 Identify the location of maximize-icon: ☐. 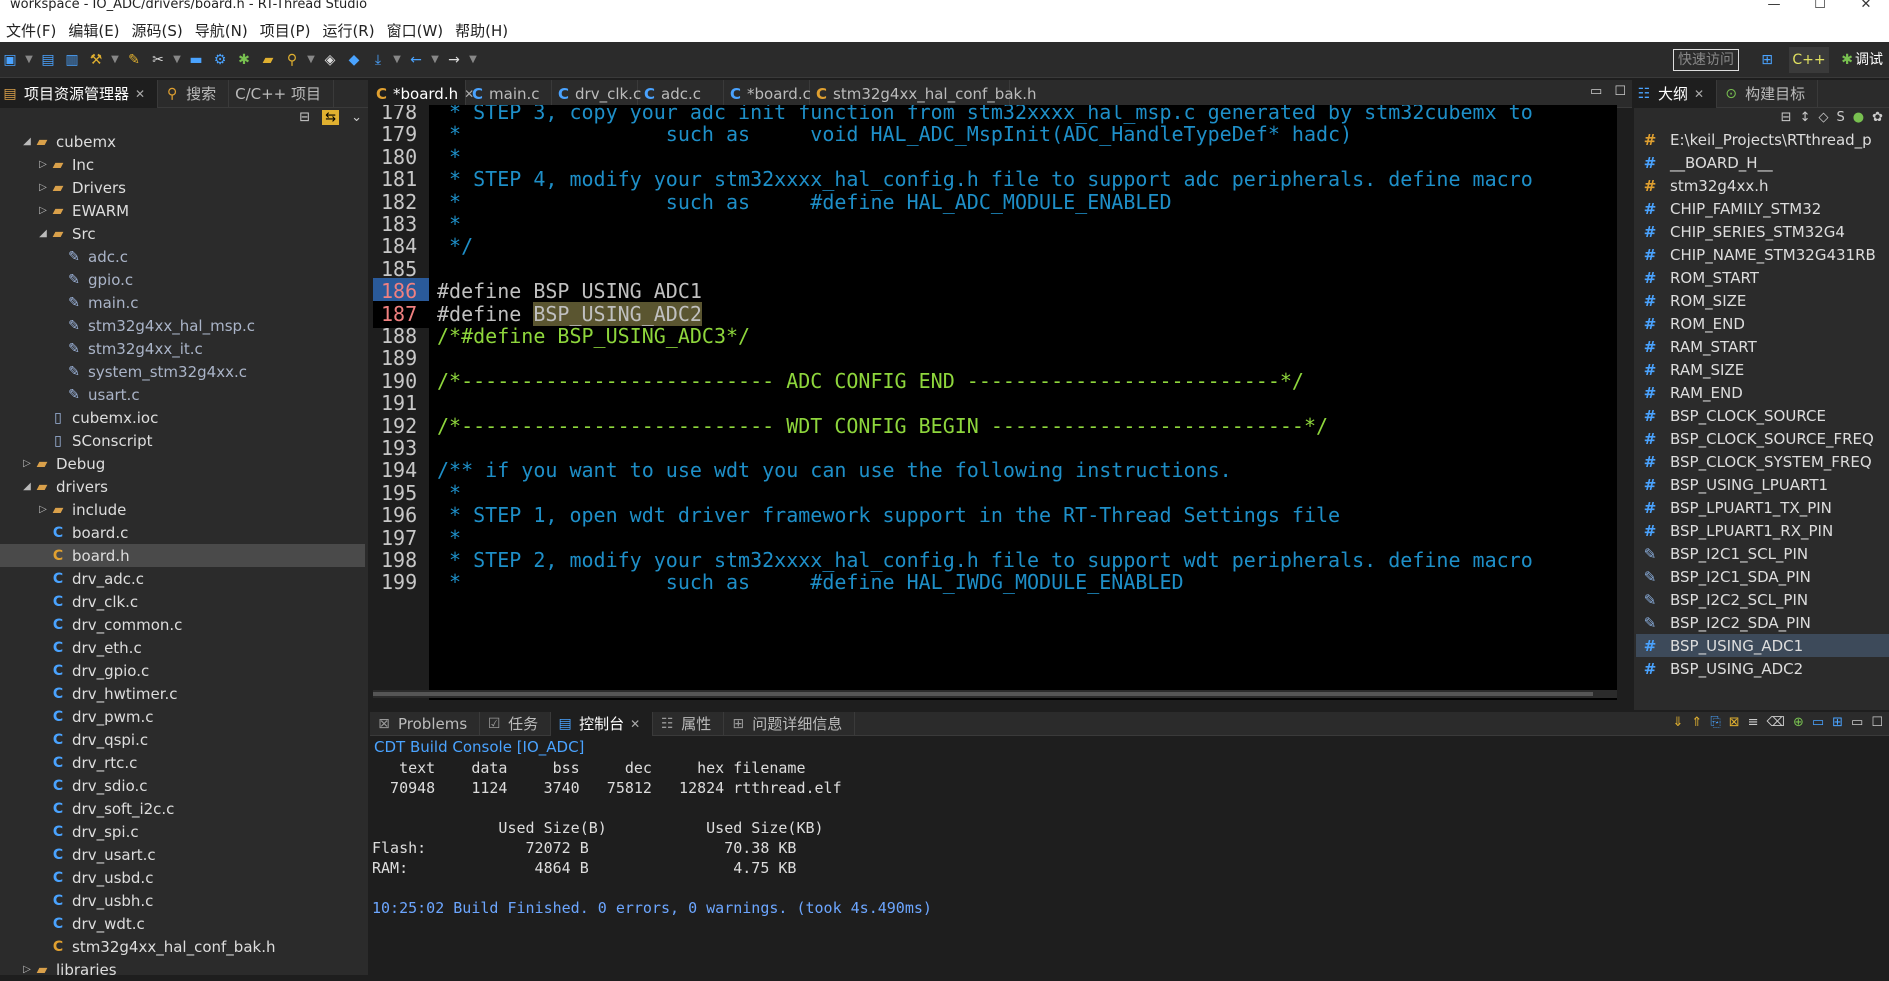
(1877, 722).